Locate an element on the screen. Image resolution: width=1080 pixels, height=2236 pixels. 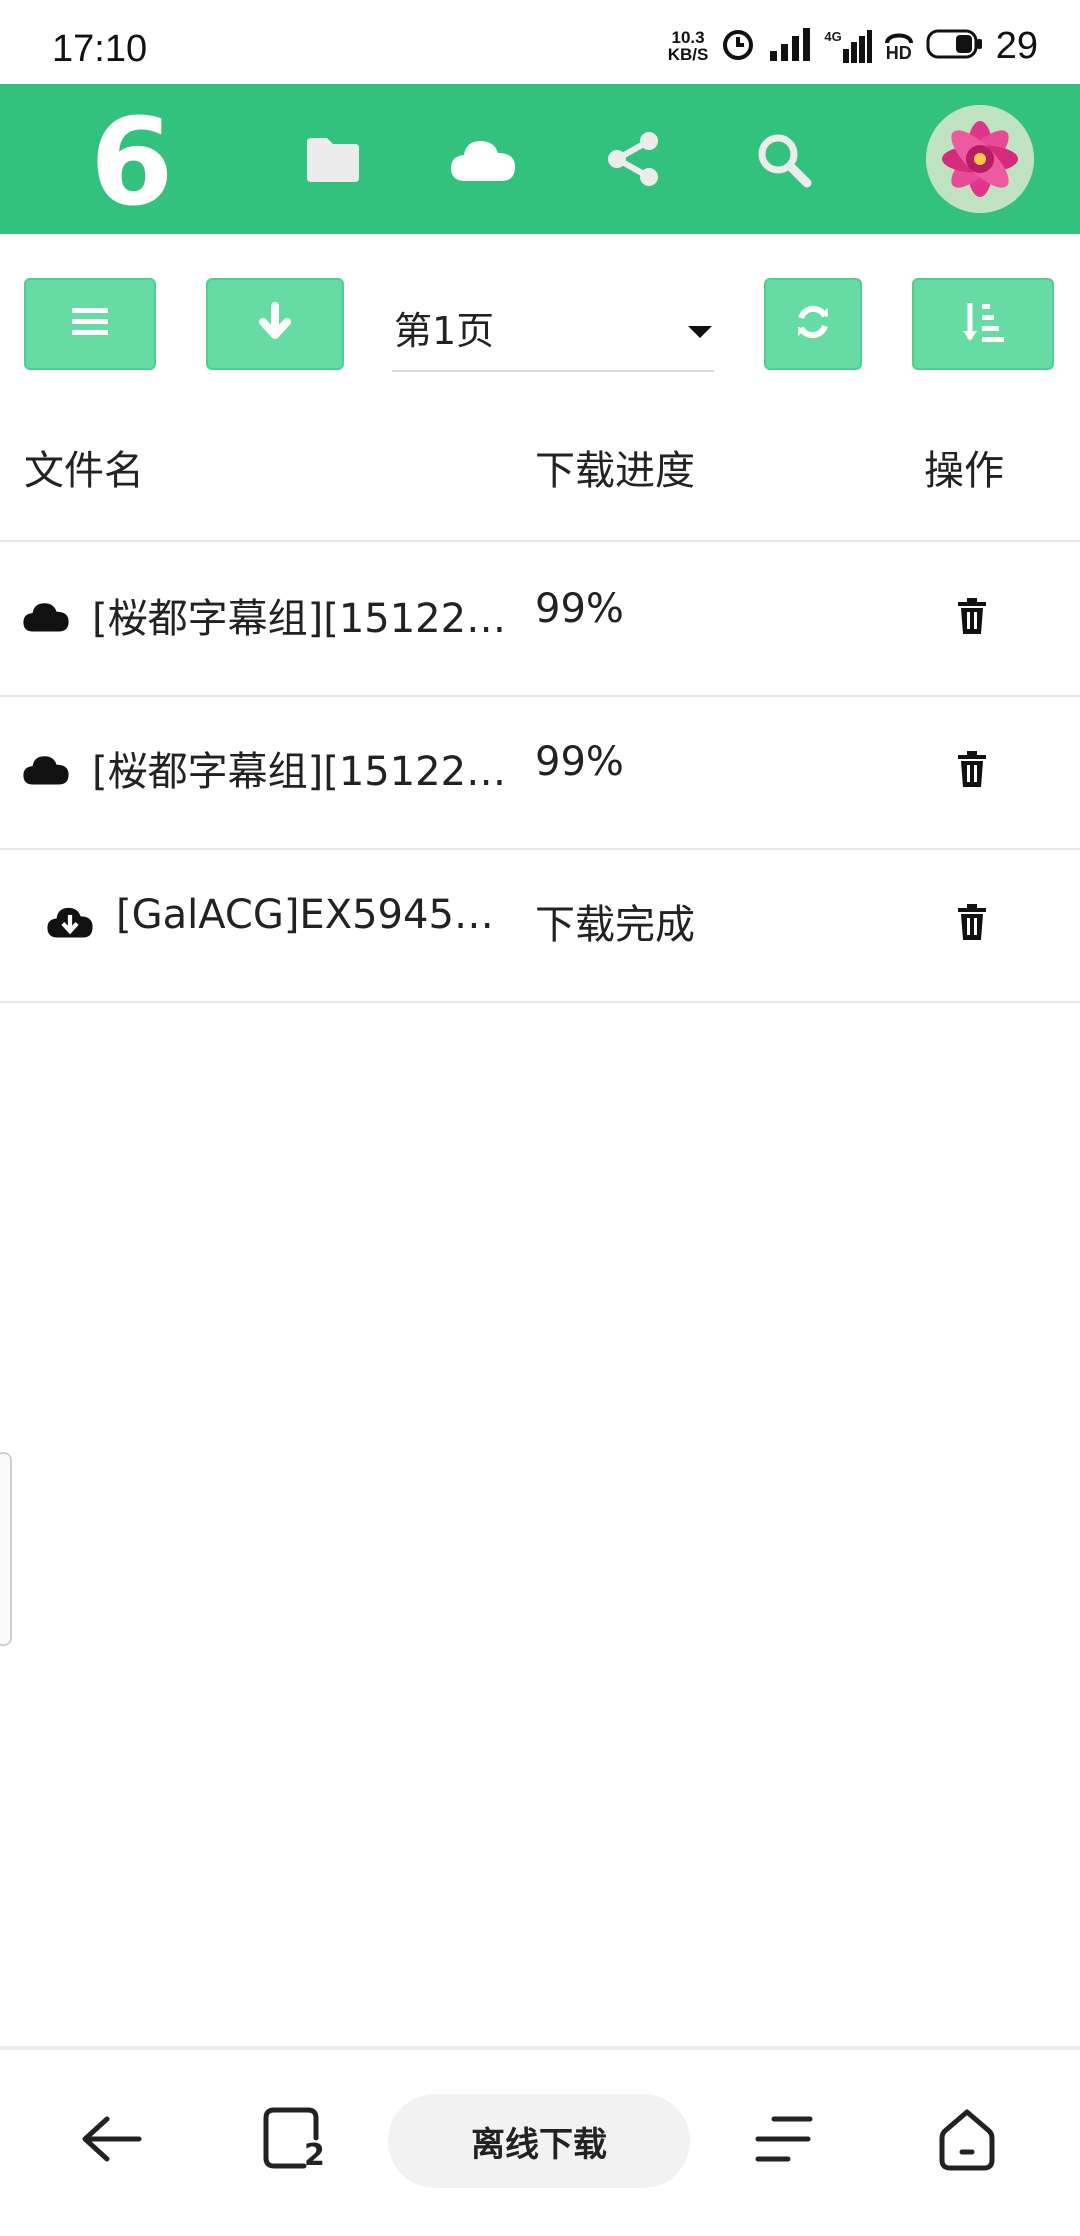
sort-icon is located at coordinates (983, 324).